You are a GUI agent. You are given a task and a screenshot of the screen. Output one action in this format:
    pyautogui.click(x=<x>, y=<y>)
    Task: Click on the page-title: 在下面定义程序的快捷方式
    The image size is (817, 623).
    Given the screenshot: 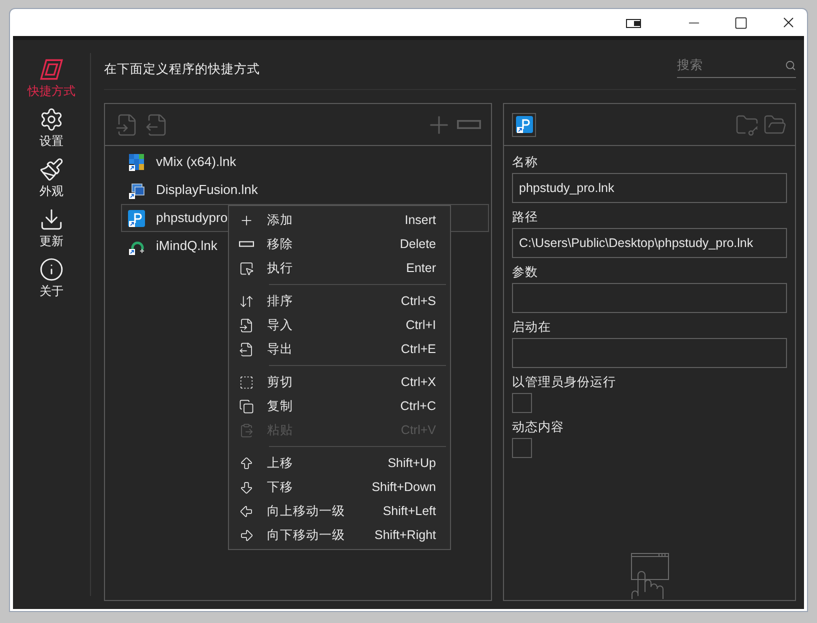 What is the action you would take?
    pyautogui.click(x=182, y=69)
    